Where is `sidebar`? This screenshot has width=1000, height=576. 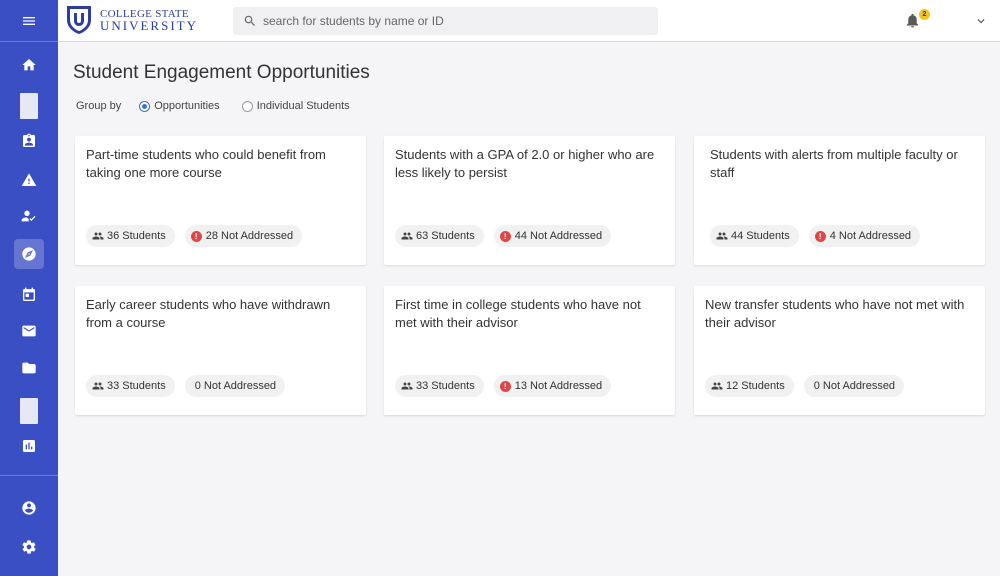 sidebar is located at coordinates (29, 288).